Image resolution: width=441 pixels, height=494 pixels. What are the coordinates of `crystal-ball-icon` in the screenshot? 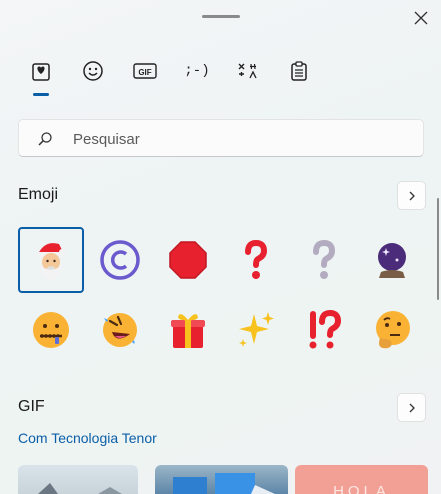 It's located at (392, 260).